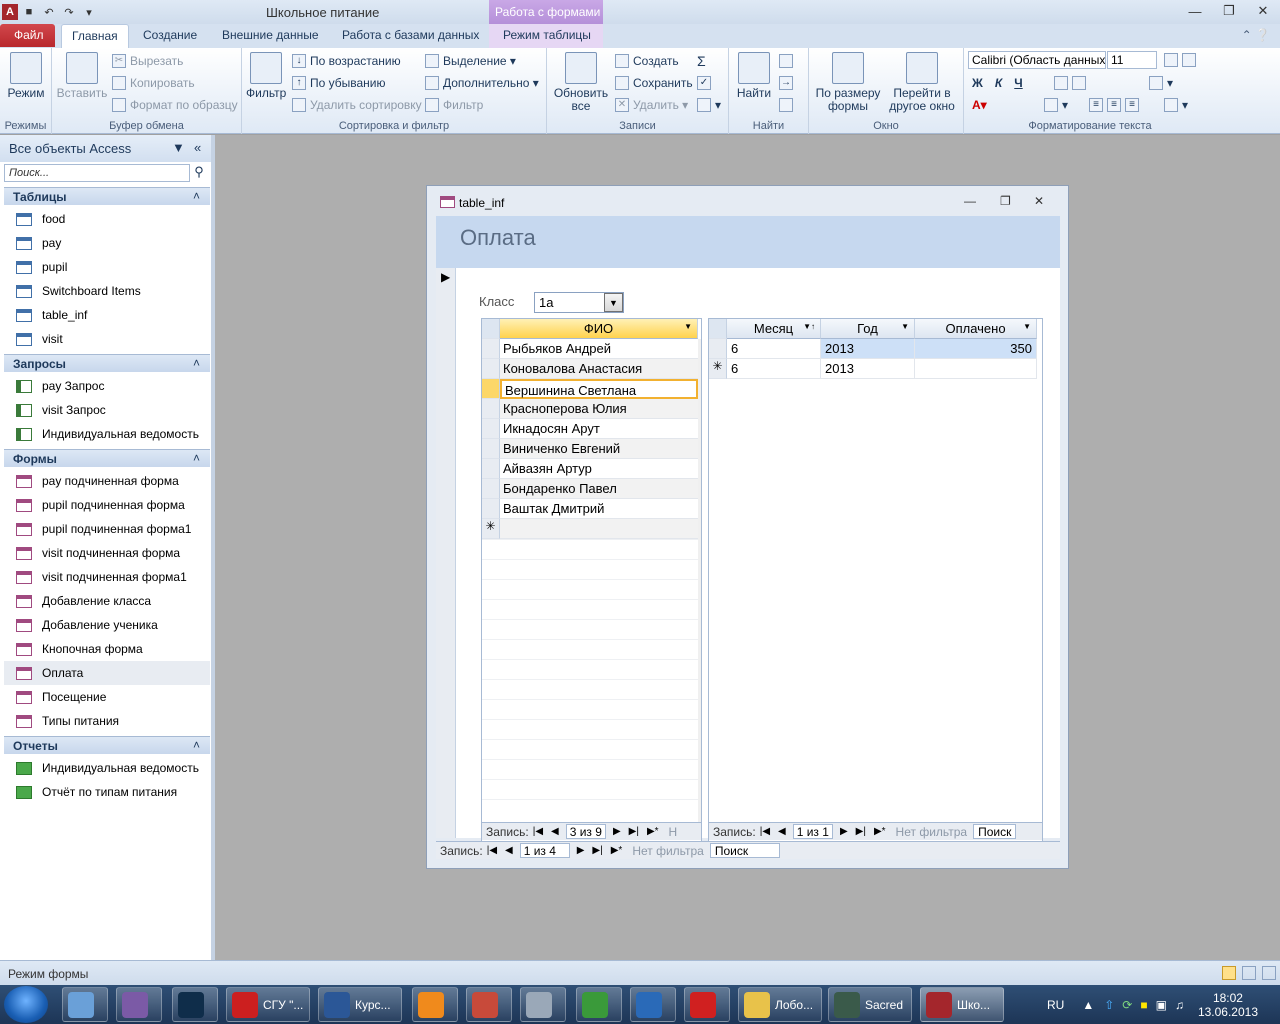  Describe the element at coordinates (546, 36) in the screenshot. I see `tab-table-mode: Режим таблицы` at that location.